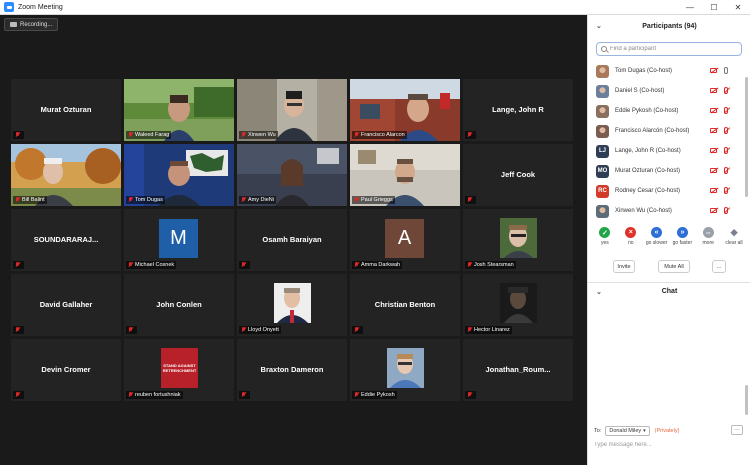 The width and height of the screenshot is (750, 465). I want to click on chat-title: Chat, so click(669, 291).